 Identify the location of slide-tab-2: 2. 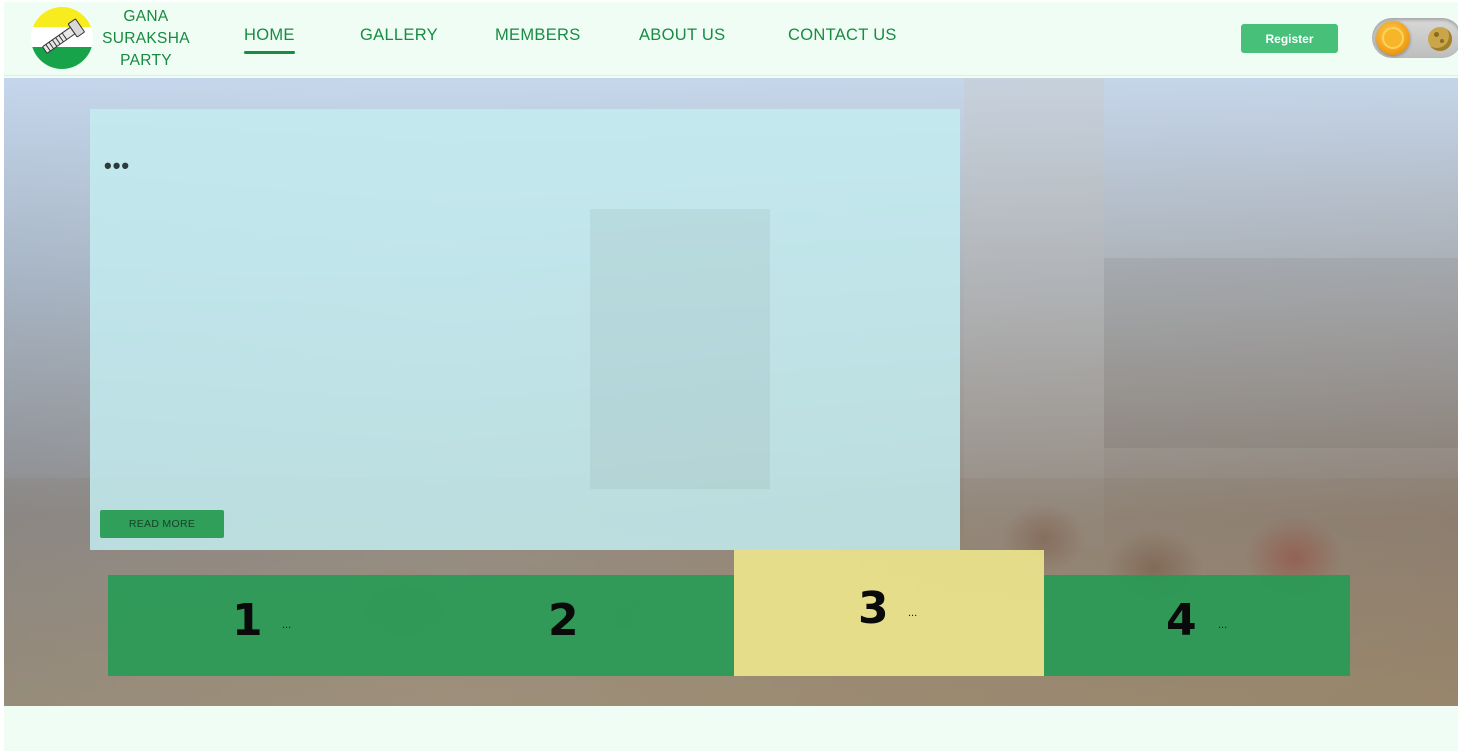
(577, 625).